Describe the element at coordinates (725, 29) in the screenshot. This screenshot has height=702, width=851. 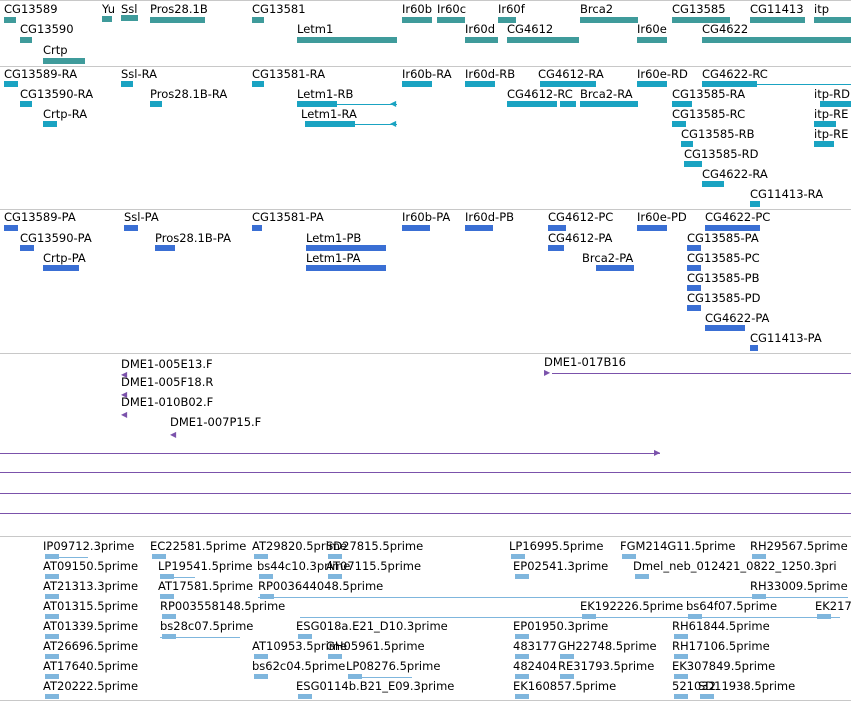
I see `gene-label: CG4622` at that location.